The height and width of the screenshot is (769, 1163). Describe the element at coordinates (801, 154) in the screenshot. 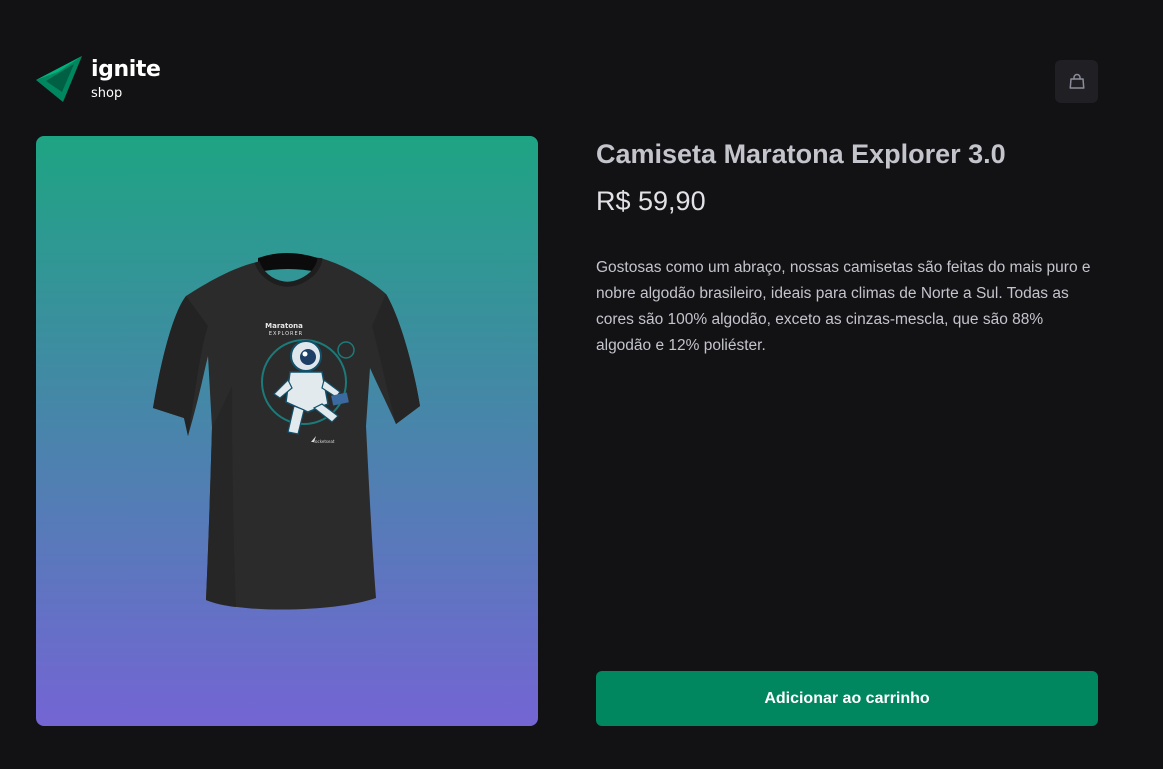

I see `product-title: Camiseta Maratona Explorer 3.0` at that location.